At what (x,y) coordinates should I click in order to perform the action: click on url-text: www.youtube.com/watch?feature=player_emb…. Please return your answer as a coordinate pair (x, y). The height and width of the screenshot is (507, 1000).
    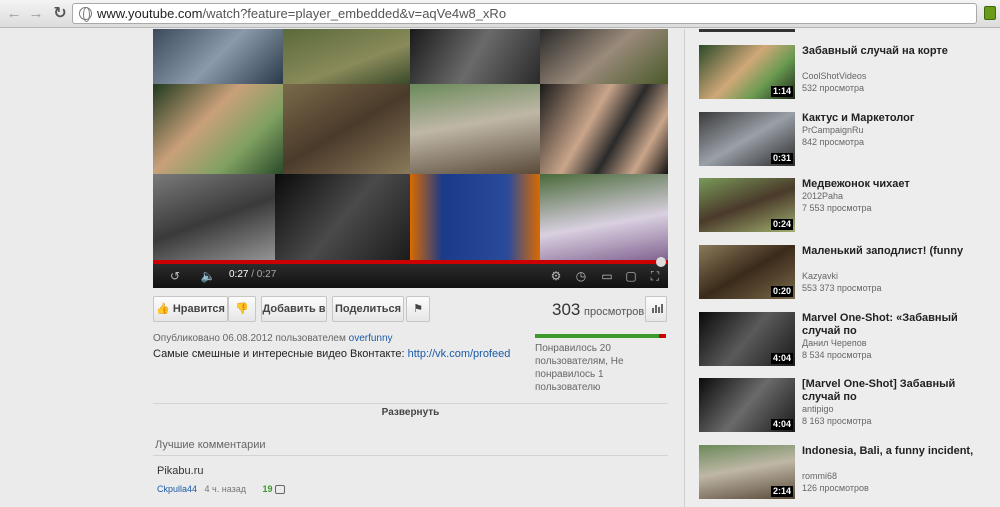
    Looking at the image, I should click on (302, 13).